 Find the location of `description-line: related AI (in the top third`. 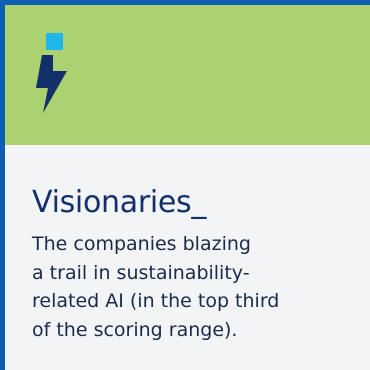

description-line: related AI (in the top third is located at coordinates (156, 301).